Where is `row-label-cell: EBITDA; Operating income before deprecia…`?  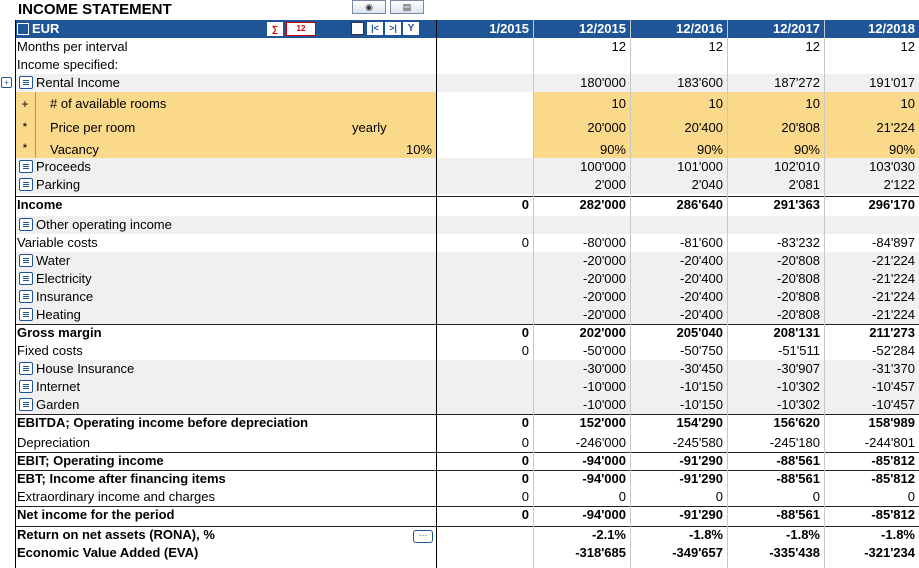 row-label-cell: EBITDA; Operating income before deprecia… is located at coordinates (162, 422).